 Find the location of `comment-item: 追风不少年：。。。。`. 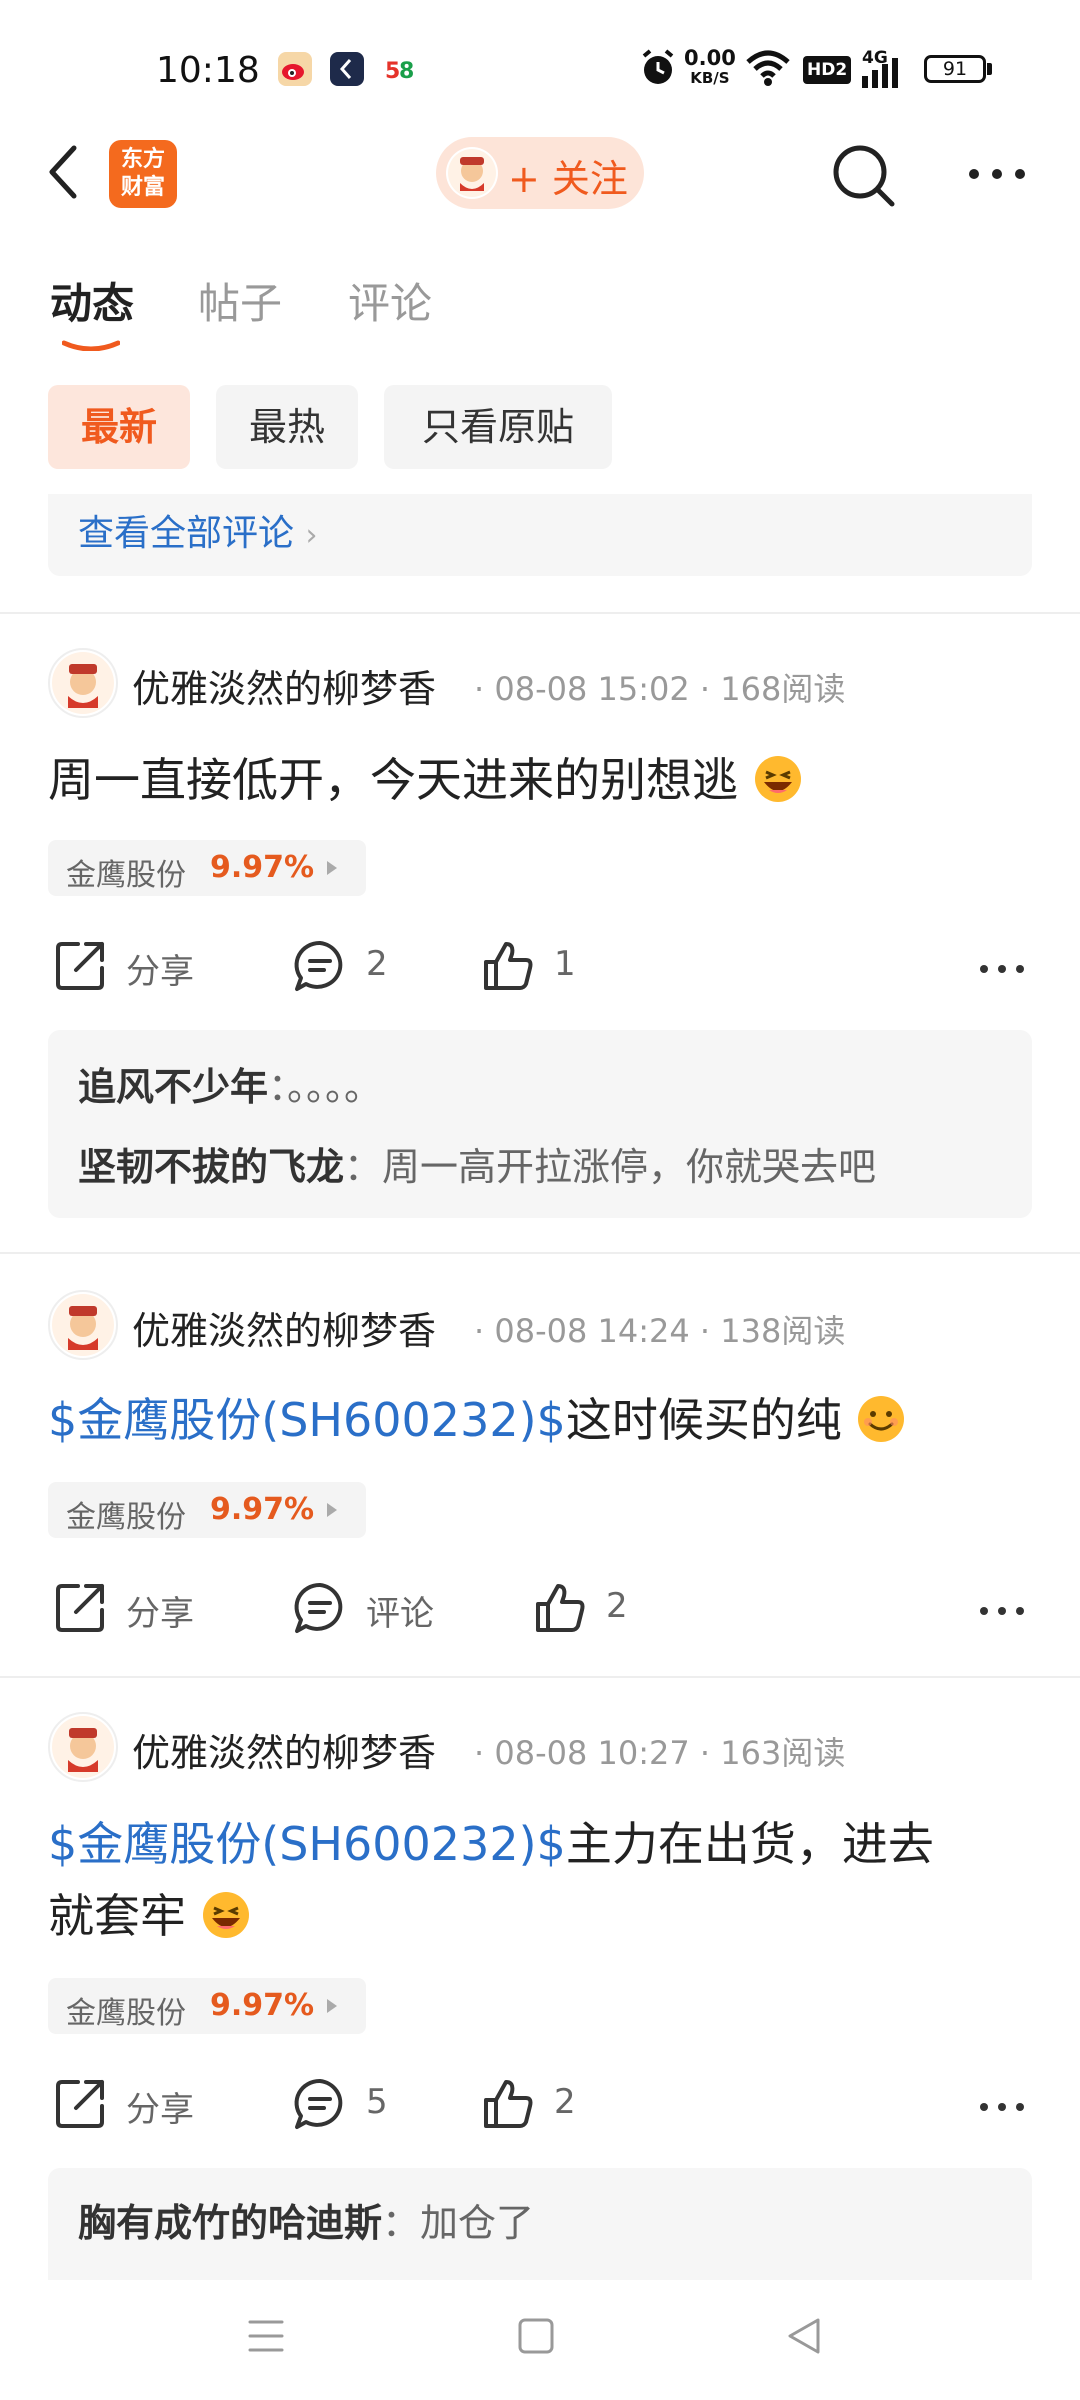

comment-item: 追风不少年：。。。。 is located at coordinates (230, 1083).